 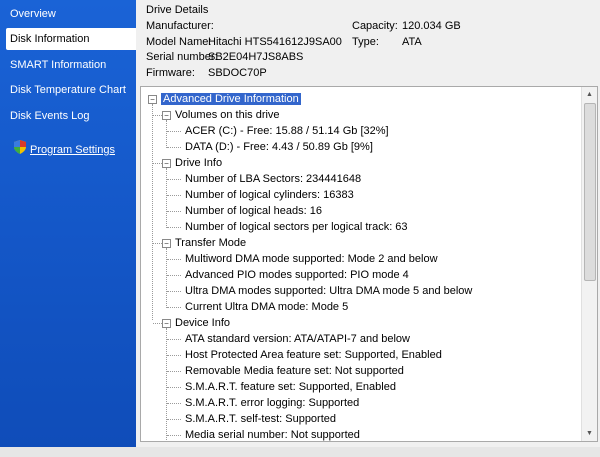 I want to click on tree-item: Advanced PIO modes supported: PIO mode 4, so click(x=297, y=275).